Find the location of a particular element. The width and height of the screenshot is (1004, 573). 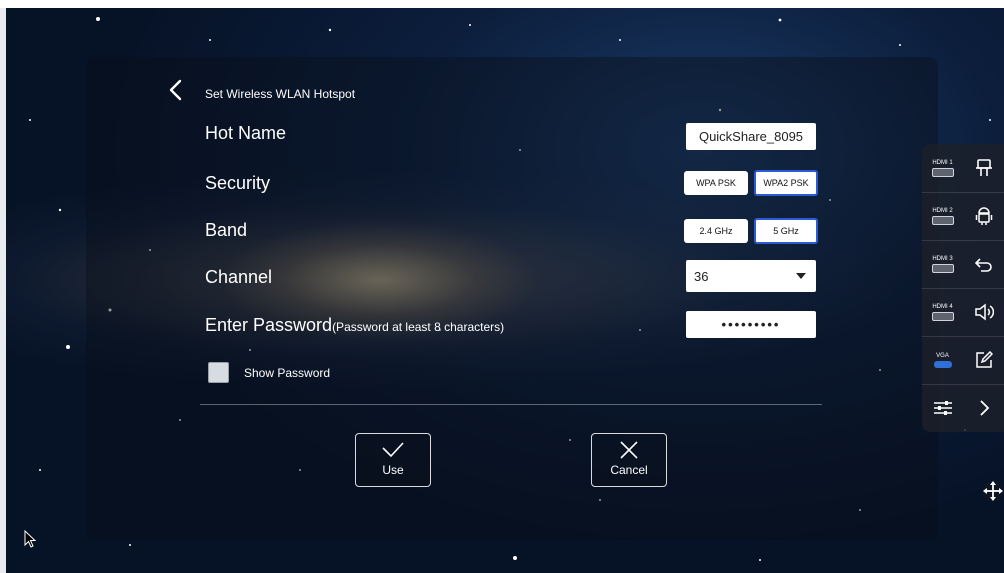

password-hint: (Password at least 8 characters) is located at coordinates (418, 327).